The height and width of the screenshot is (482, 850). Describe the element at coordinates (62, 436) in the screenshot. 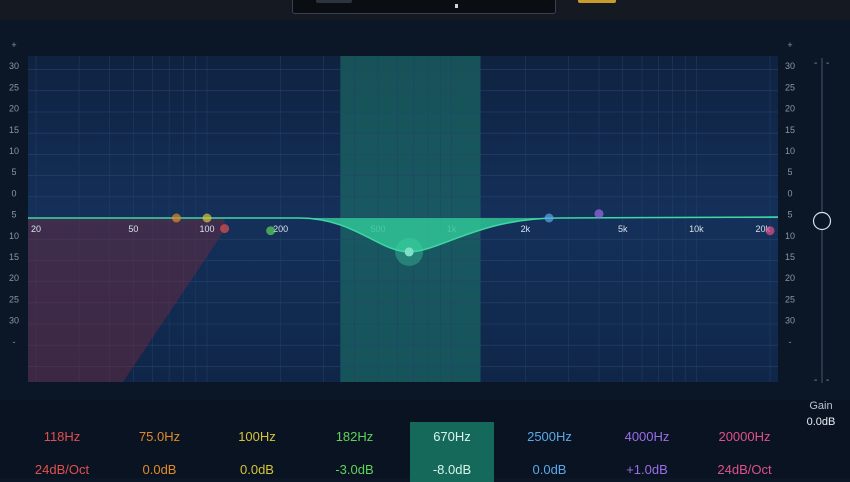

I see `band-1-frequency: 118Hz` at that location.